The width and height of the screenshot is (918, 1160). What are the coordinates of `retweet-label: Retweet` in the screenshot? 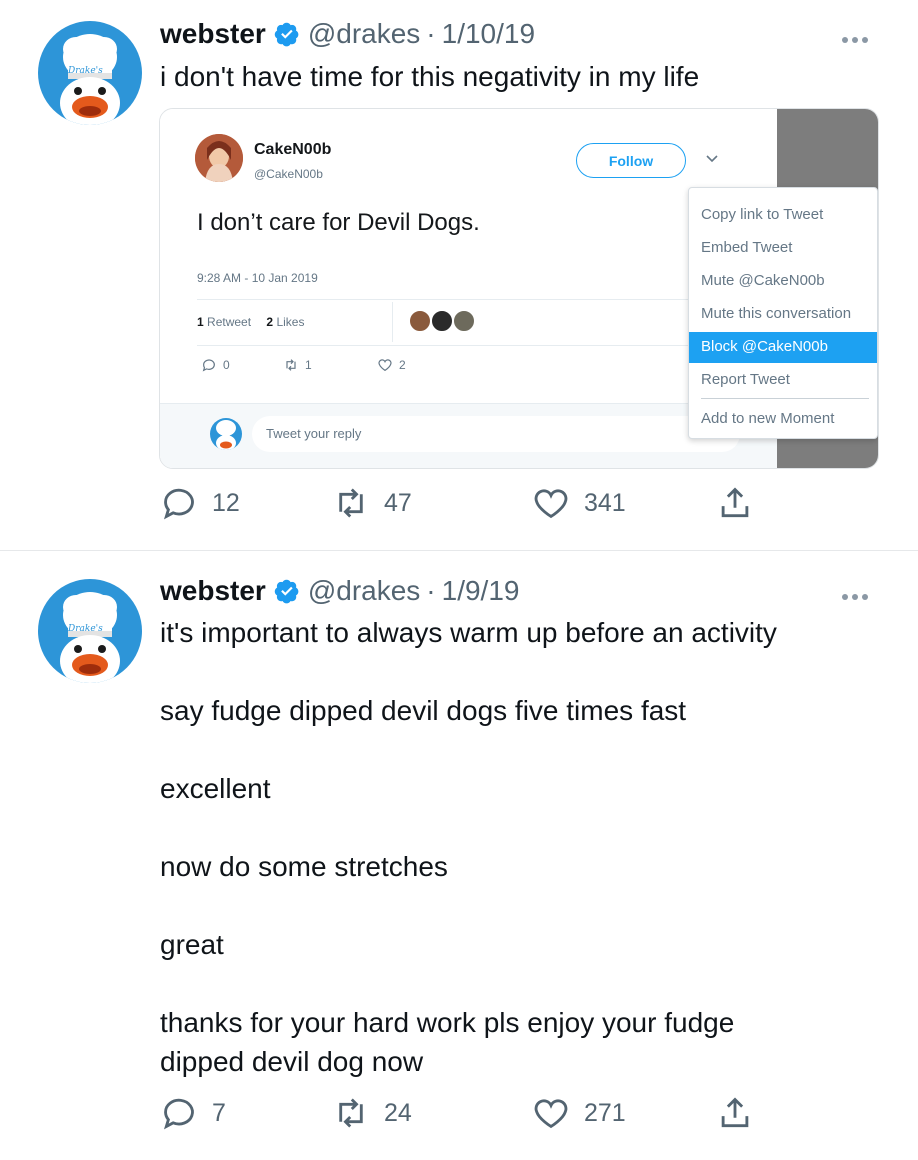 It's located at (229, 322).